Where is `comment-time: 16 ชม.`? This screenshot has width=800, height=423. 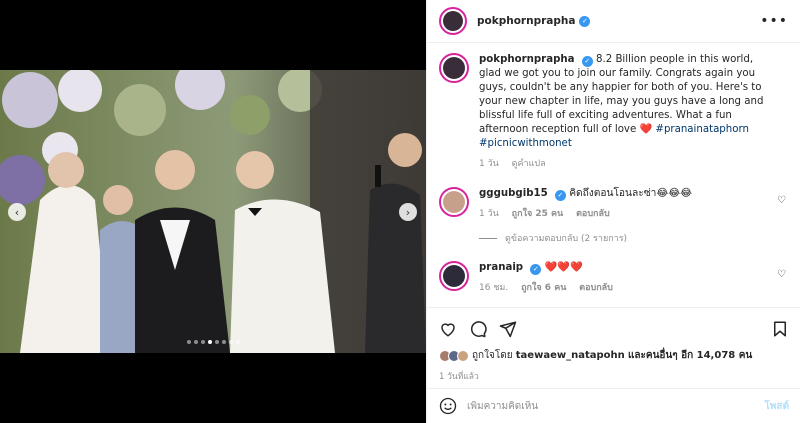 comment-time: 16 ชม. is located at coordinates (494, 288).